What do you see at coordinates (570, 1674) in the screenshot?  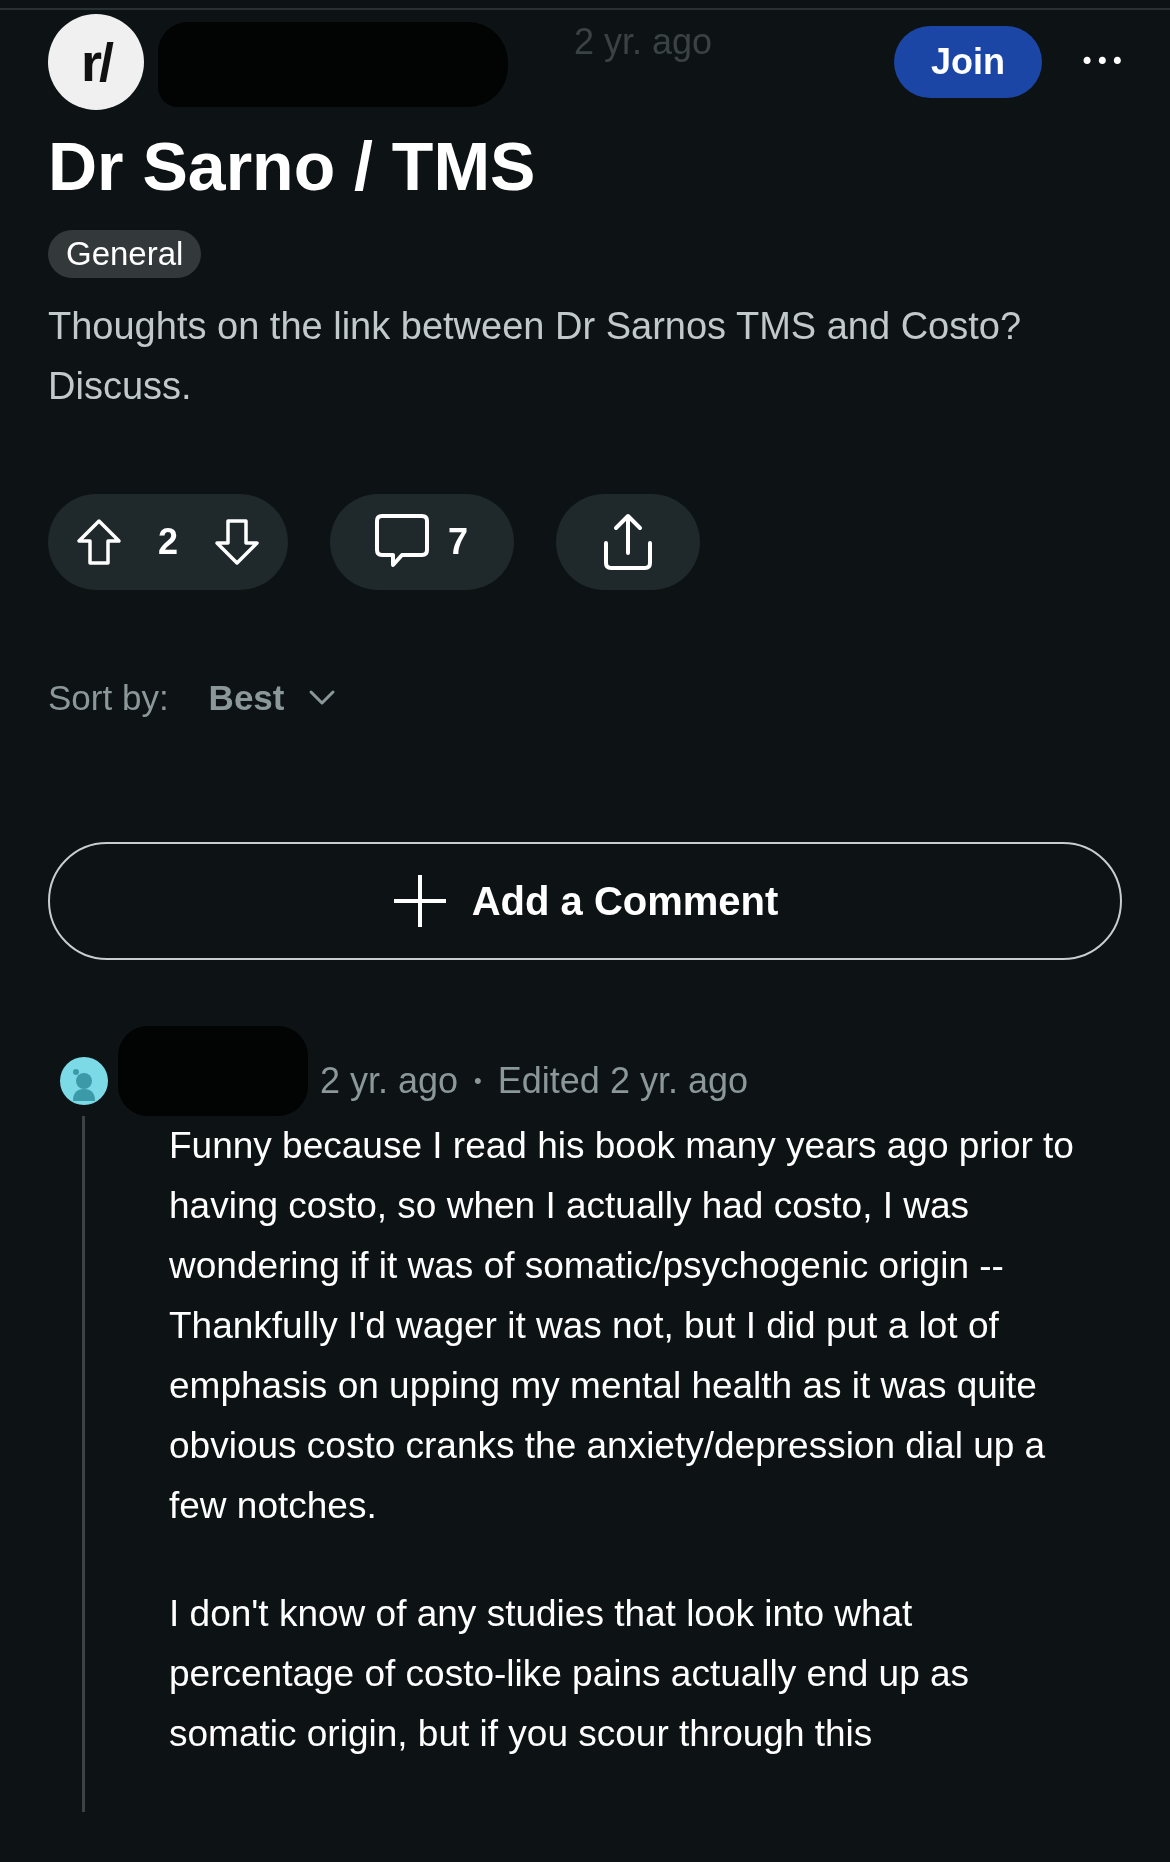 I see `comment-paragraph: I don't know of any studies that look into what percentage of costo-like pains actually end up as somatic origin, but if you scour through this` at bounding box center [570, 1674].